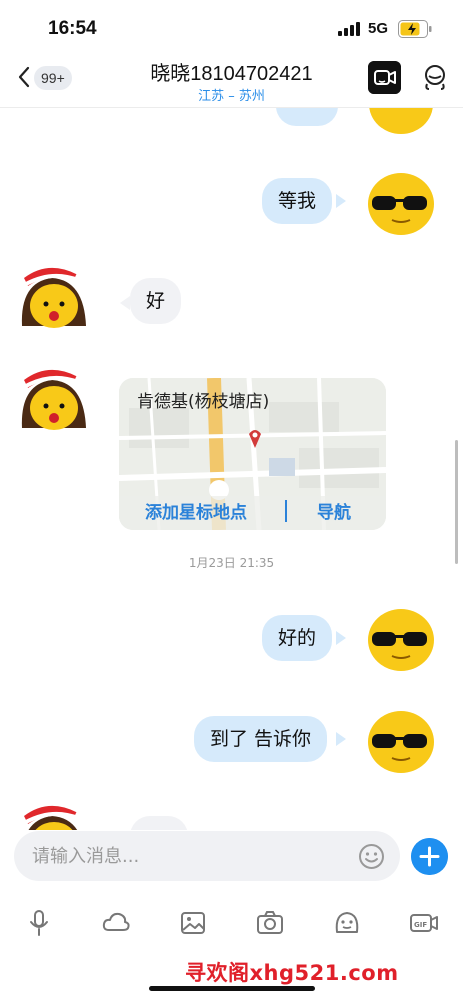 This screenshot has width=463, height=1000. Describe the element at coordinates (371, 856) in the screenshot. I see `emoji-icon` at that location.